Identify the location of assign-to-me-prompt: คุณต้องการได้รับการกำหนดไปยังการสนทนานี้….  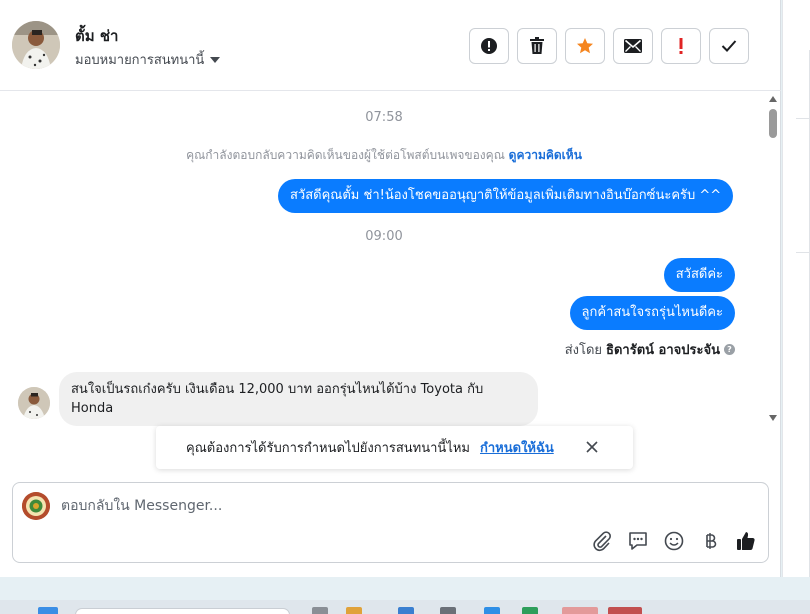
(394, 447).